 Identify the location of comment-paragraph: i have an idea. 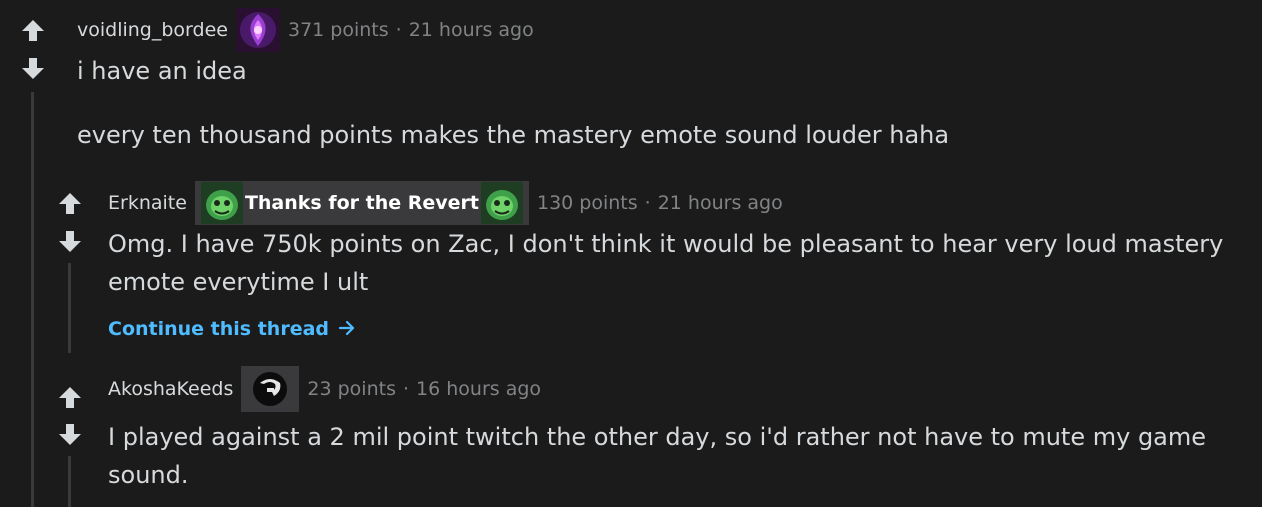
(162, 71).